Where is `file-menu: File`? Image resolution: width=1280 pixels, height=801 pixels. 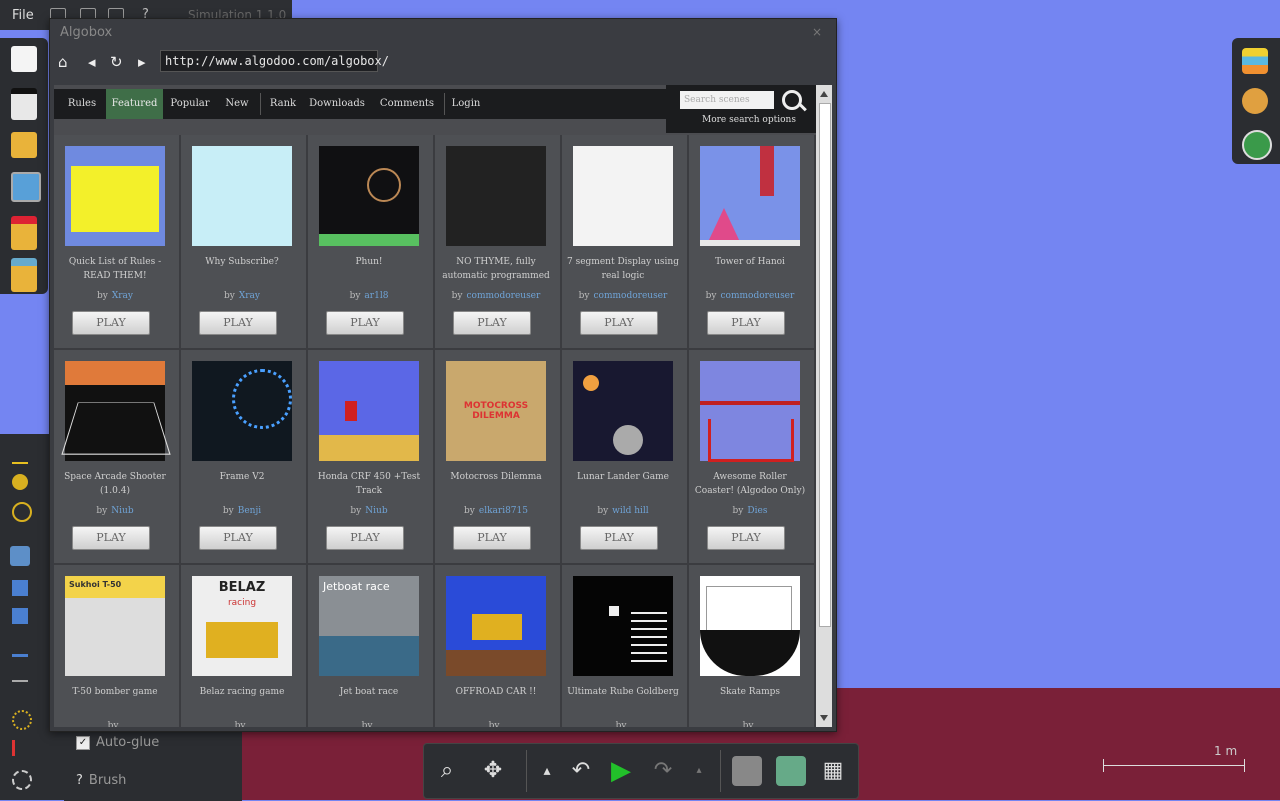
file-menu: File is located at coordinates (23, 15).